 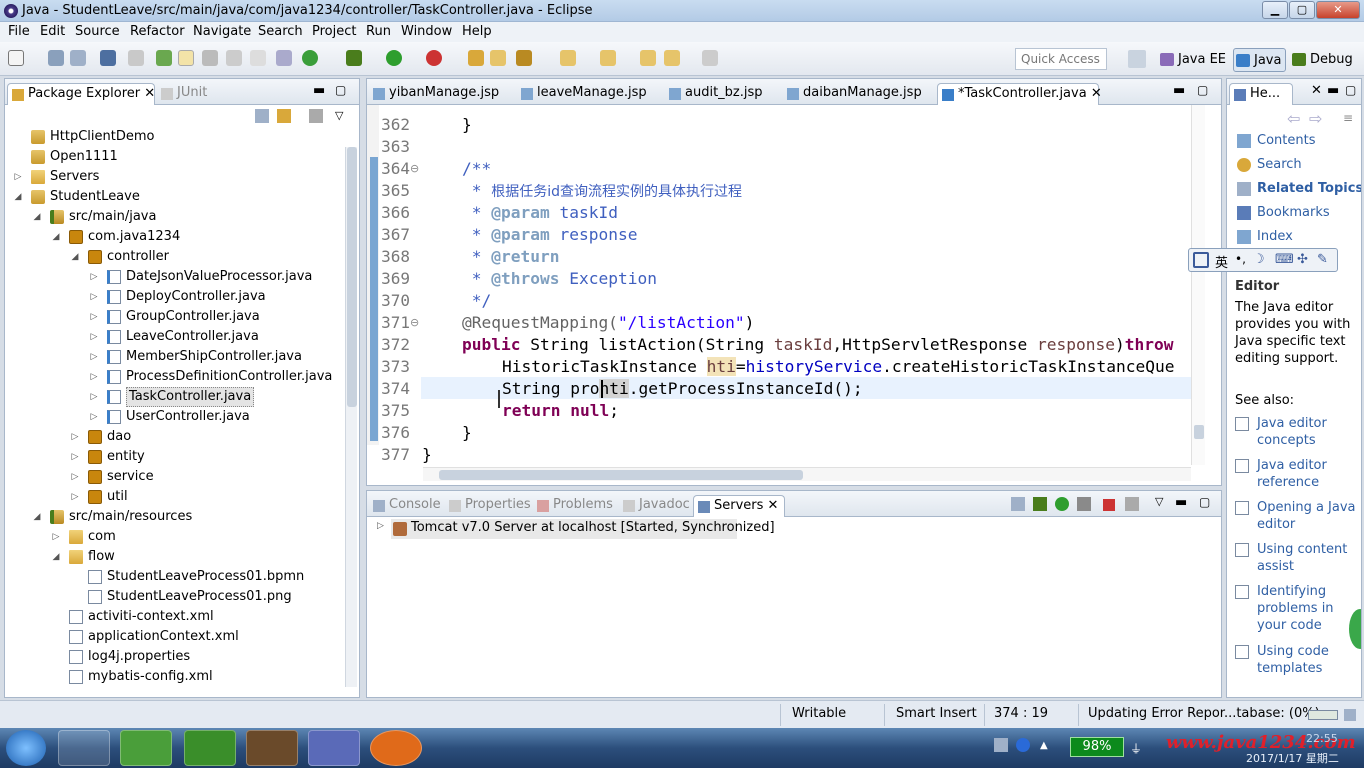 I want to click on tab-junit: JUnit, so click(x=185, y=94).